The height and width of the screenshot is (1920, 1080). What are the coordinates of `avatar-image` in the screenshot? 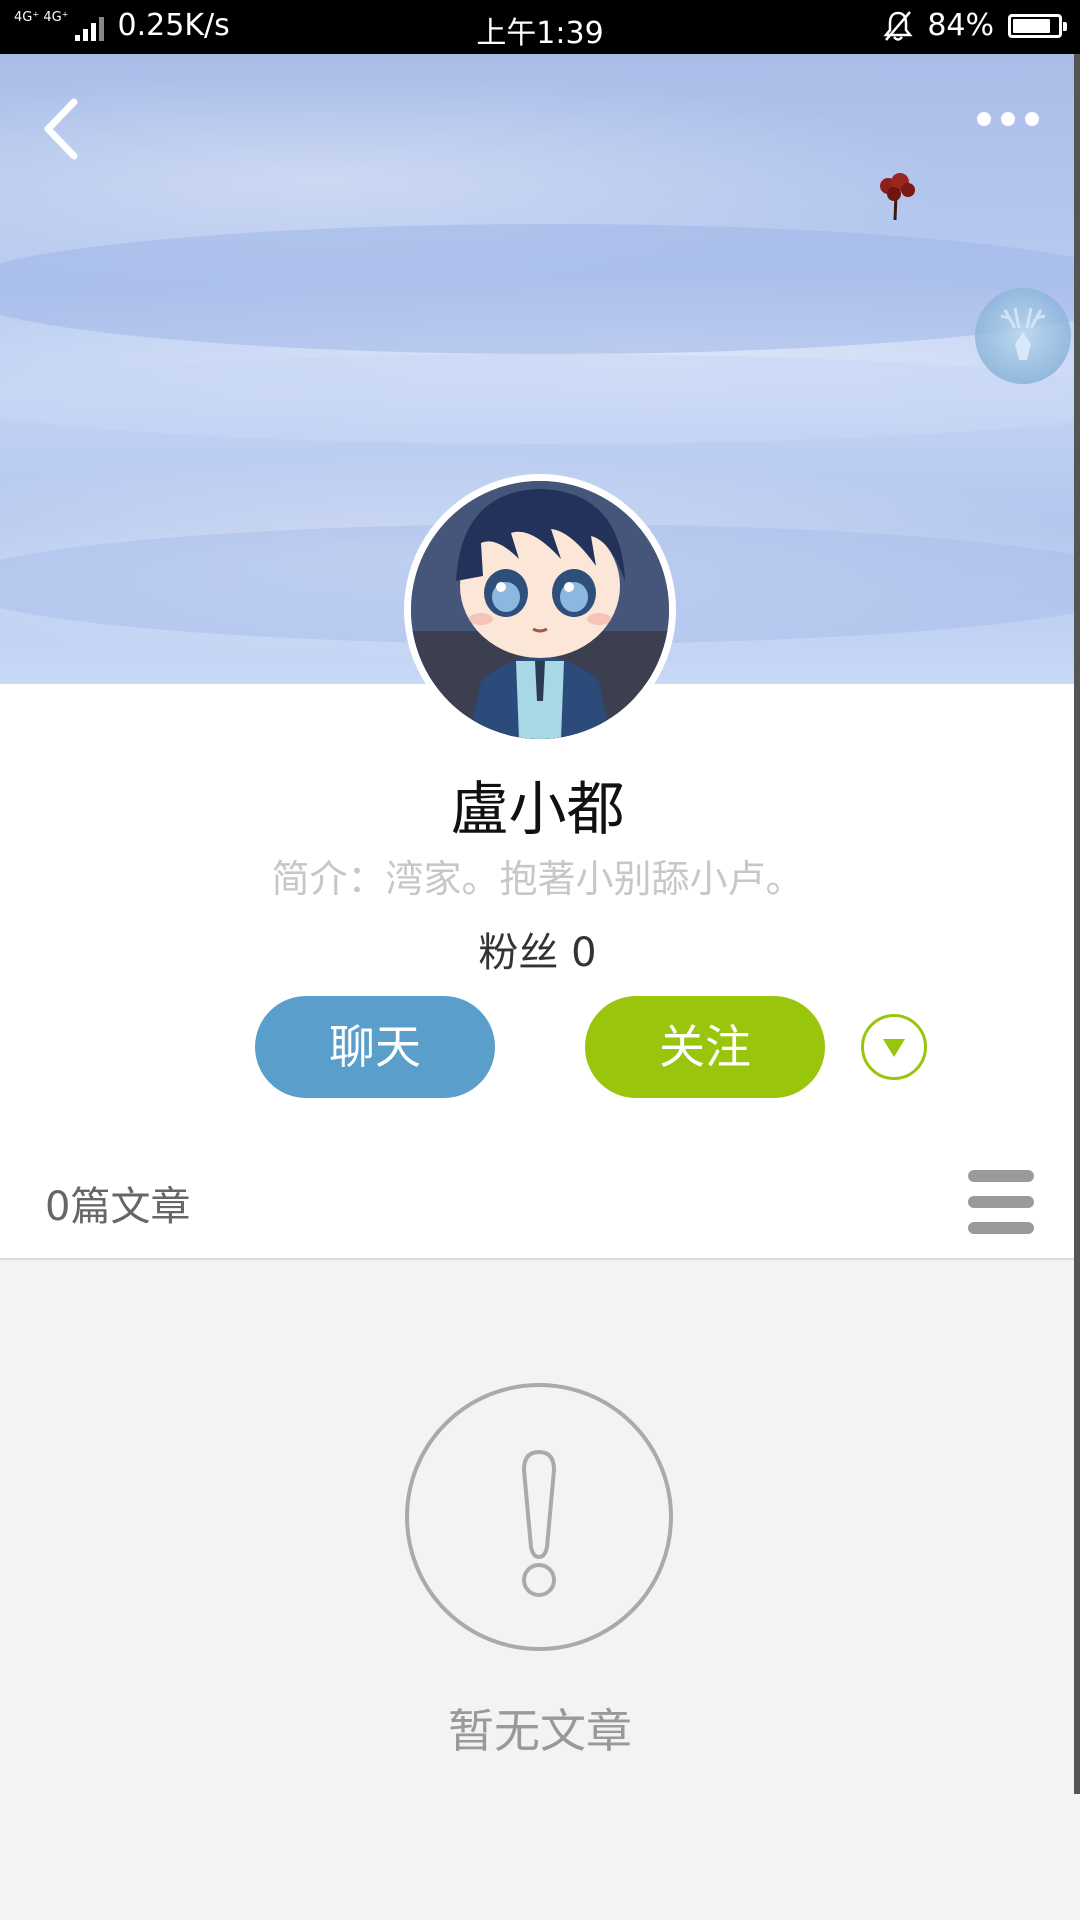 It's located at (540, 610).